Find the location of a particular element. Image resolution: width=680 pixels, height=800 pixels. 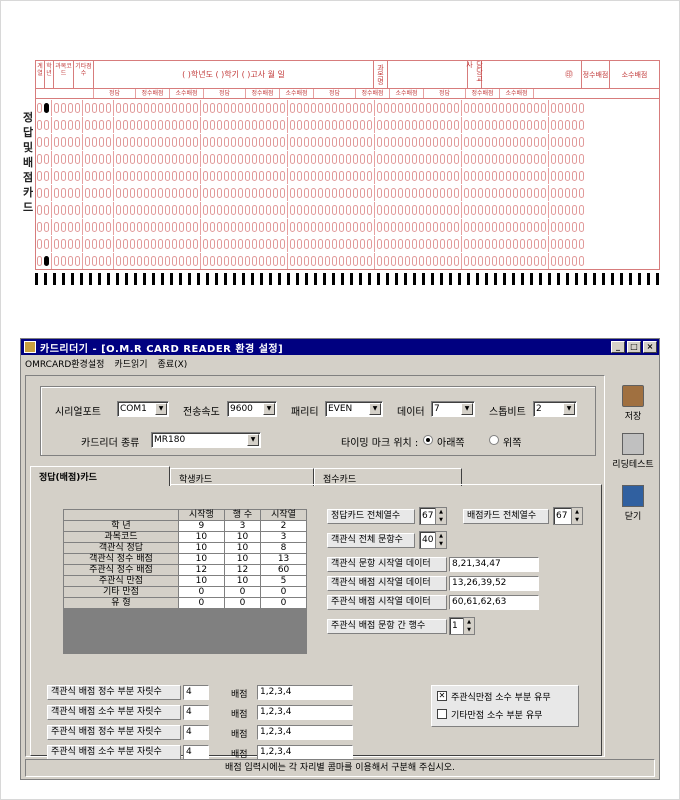

checkbox-sub-decimal: ✕ is located at coordinates (442, 696).